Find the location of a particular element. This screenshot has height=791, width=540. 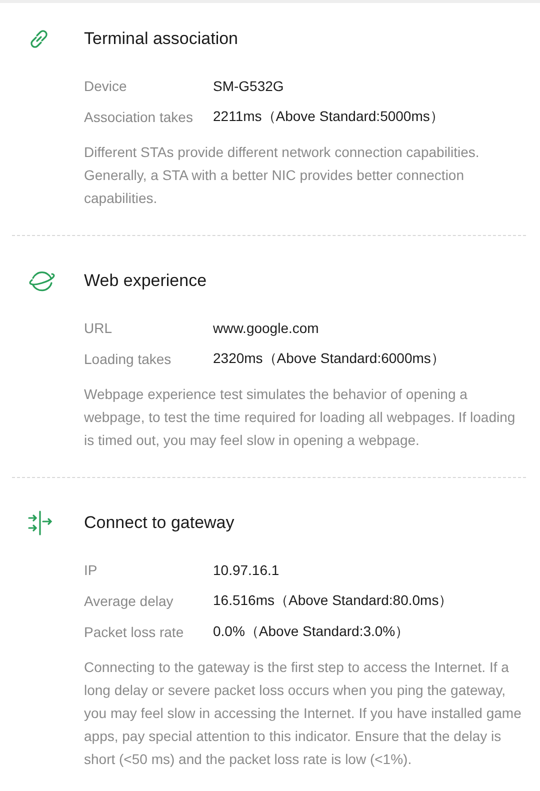

field-label: Device is located at coordinates (106, 86).